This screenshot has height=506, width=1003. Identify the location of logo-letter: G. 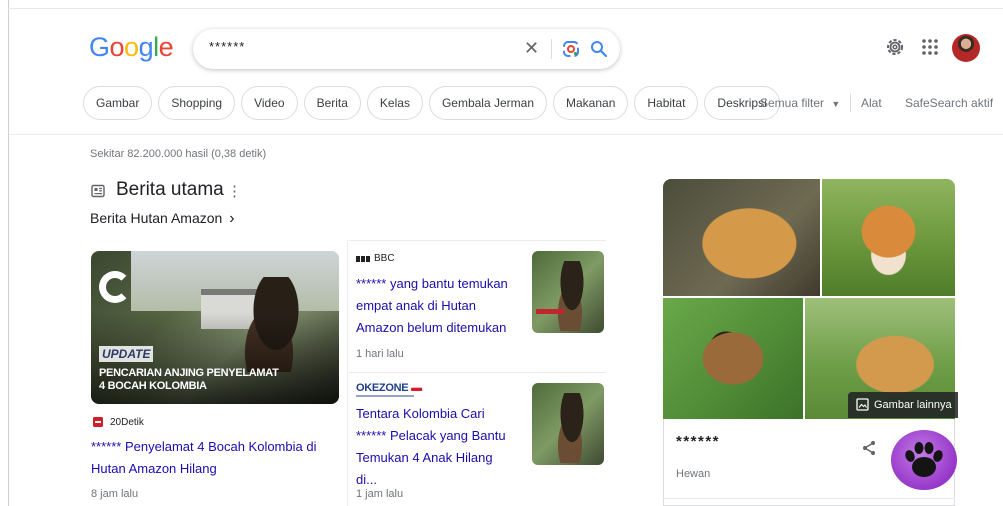
(99, 47).